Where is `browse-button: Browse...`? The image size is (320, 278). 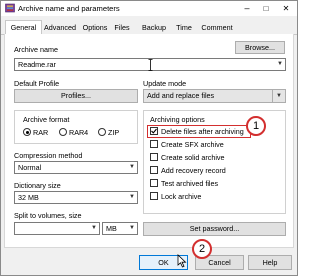 browse-button: Browse... is located at coordinates (260, 47).